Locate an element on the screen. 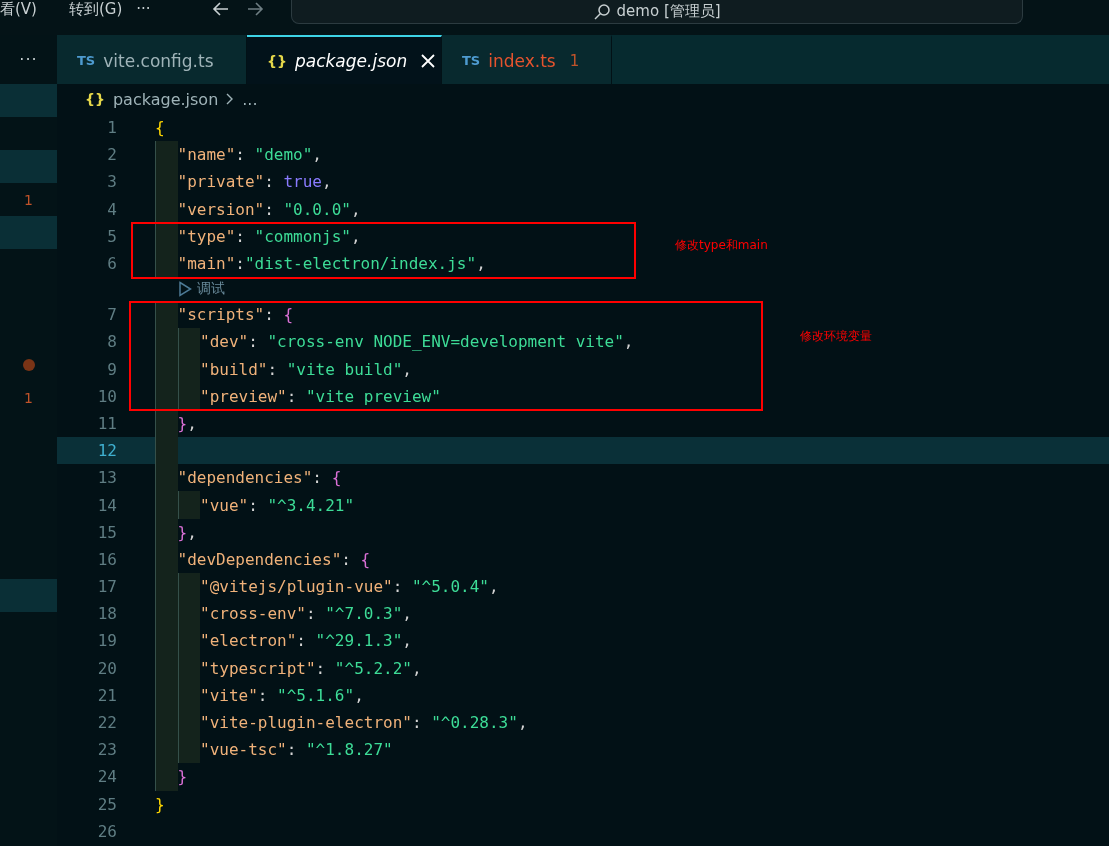 This screenshot has width=1109, height=846. annotation-label: 修改环境变量 is located at coordinates (836, 336).